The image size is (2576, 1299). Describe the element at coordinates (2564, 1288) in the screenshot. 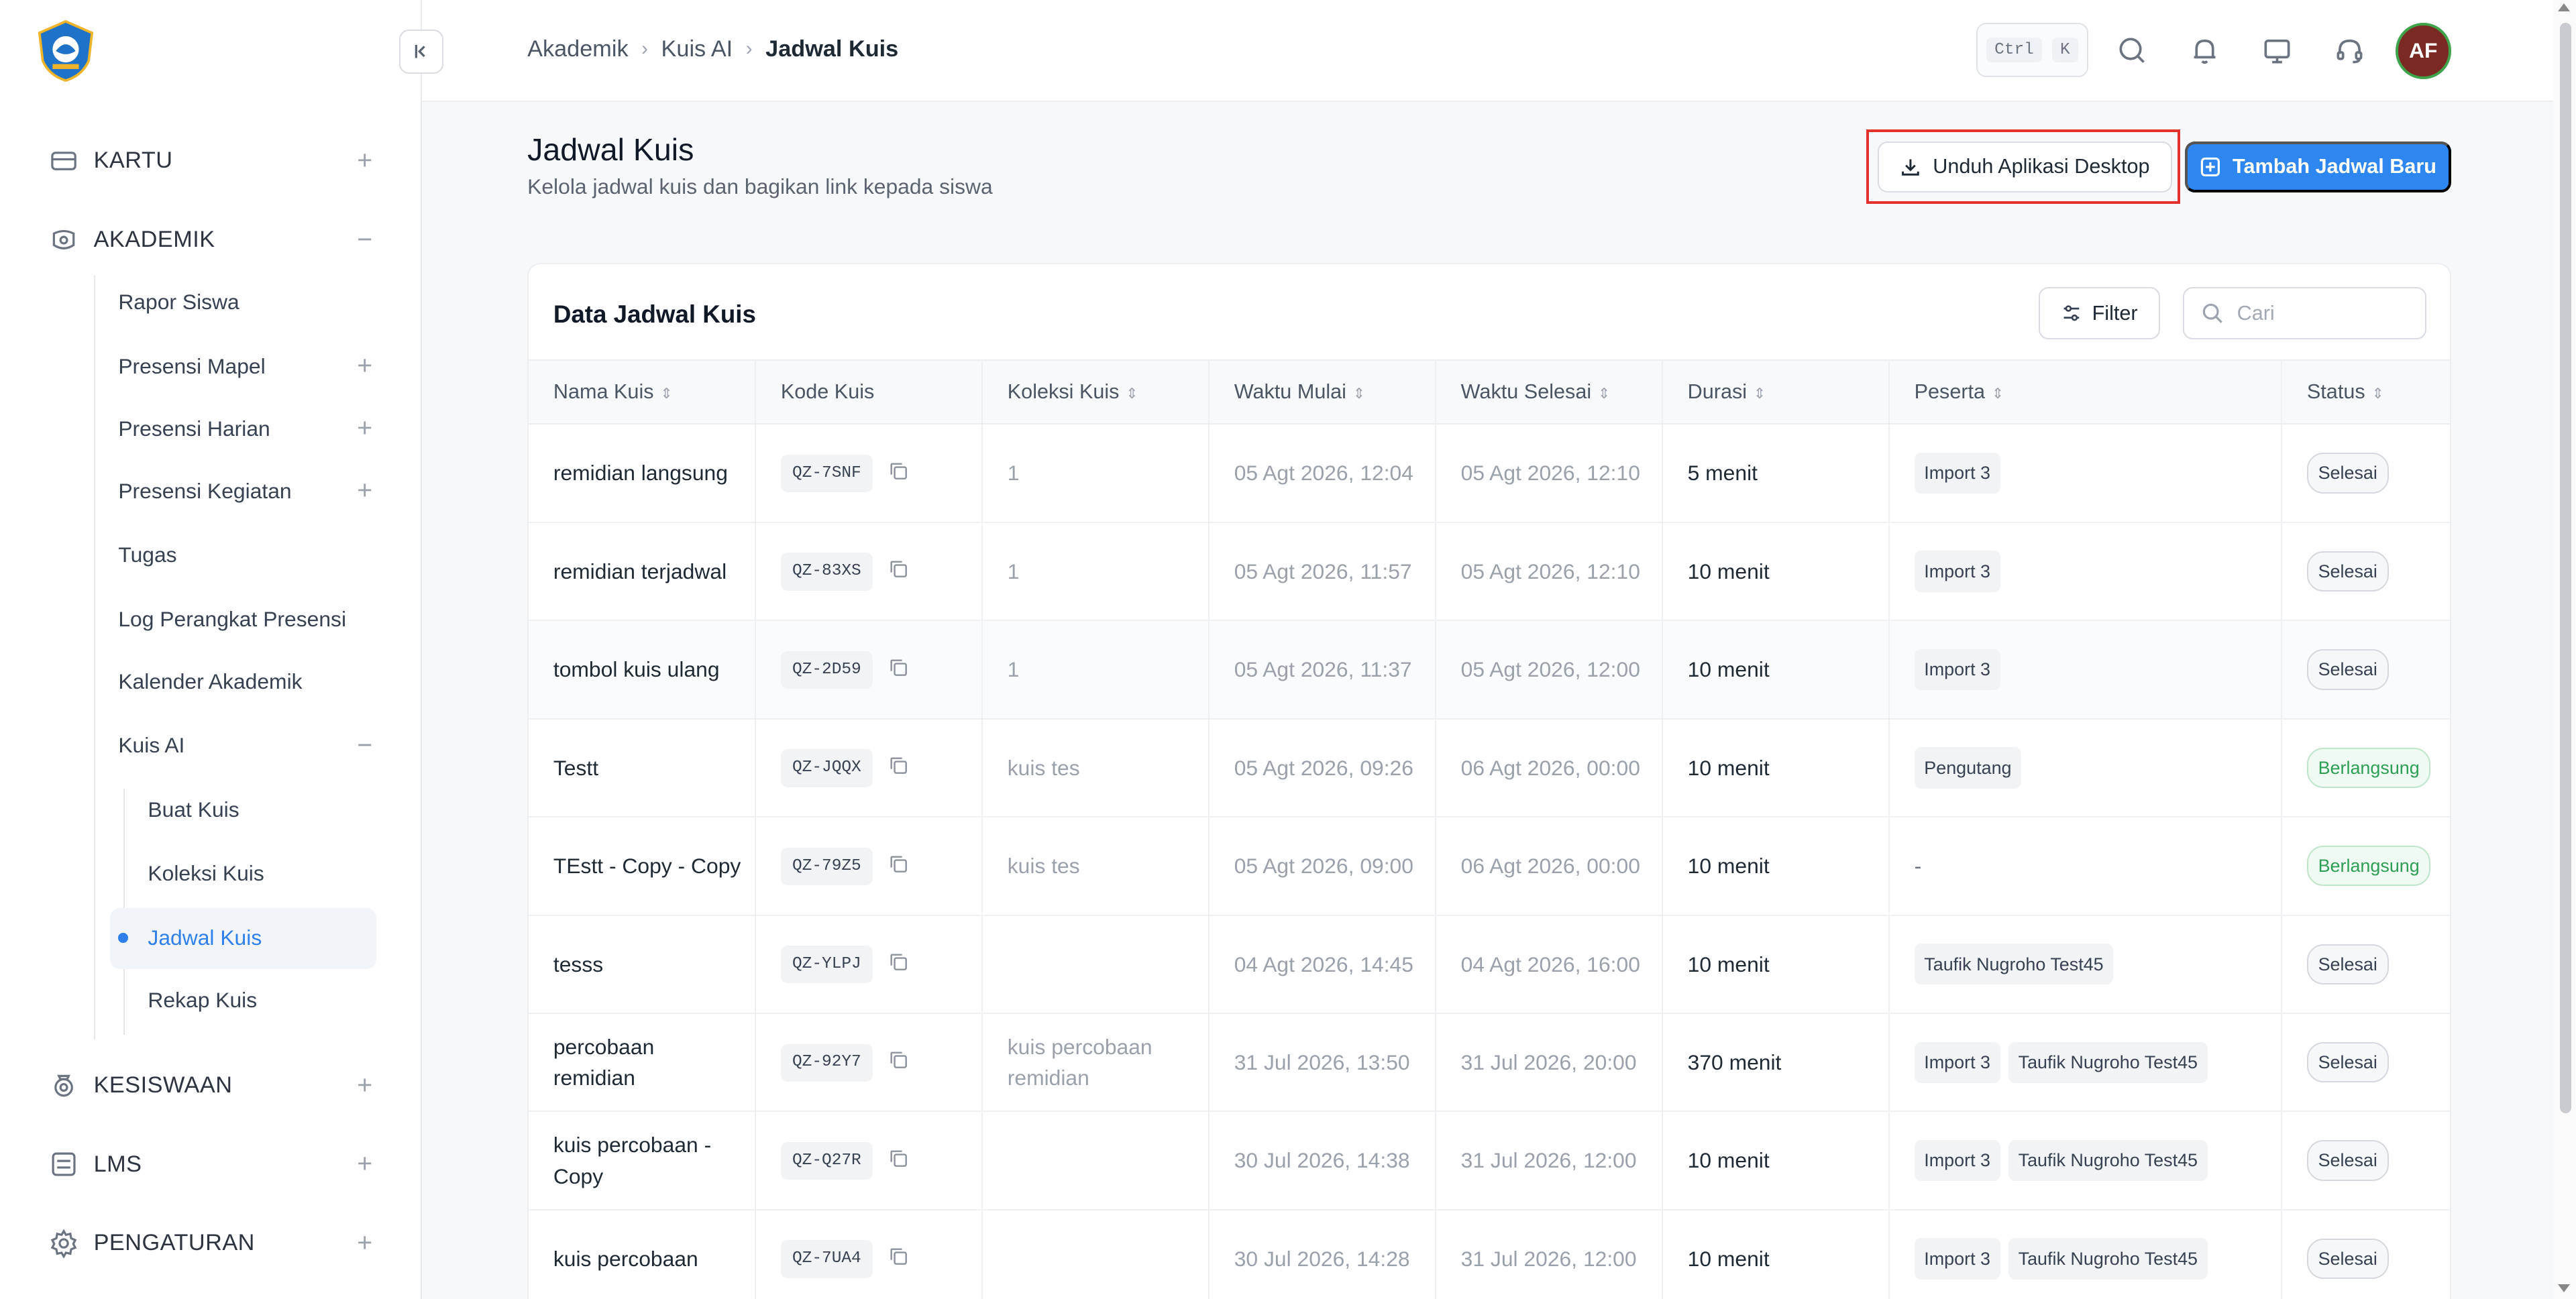

I see `scroll-down-arrow-icon` at that location.